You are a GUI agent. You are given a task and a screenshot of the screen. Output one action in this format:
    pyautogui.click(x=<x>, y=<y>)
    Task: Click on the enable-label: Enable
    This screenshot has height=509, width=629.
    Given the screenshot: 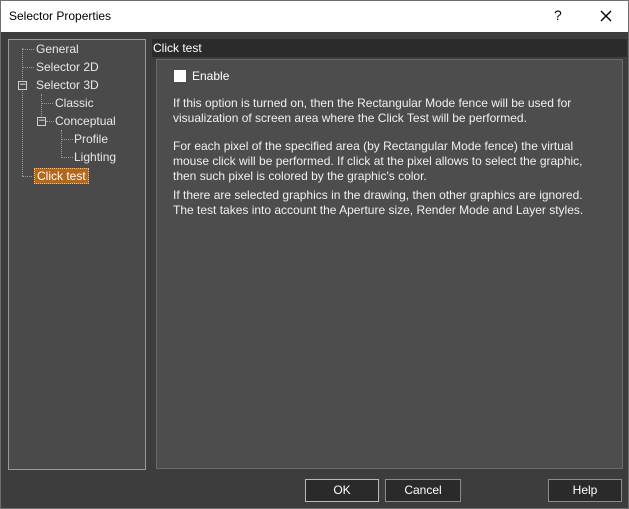 What is the action you would take?
    pyautogui.click(x=210, y=76)
    